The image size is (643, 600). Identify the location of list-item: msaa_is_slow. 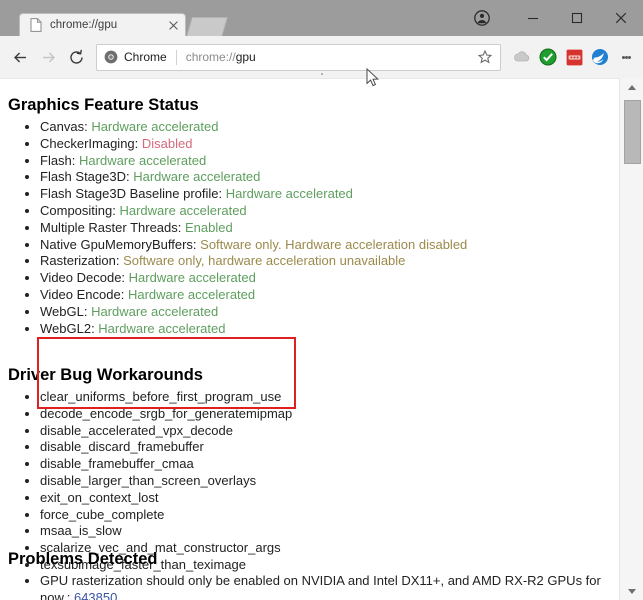
(166, 531).